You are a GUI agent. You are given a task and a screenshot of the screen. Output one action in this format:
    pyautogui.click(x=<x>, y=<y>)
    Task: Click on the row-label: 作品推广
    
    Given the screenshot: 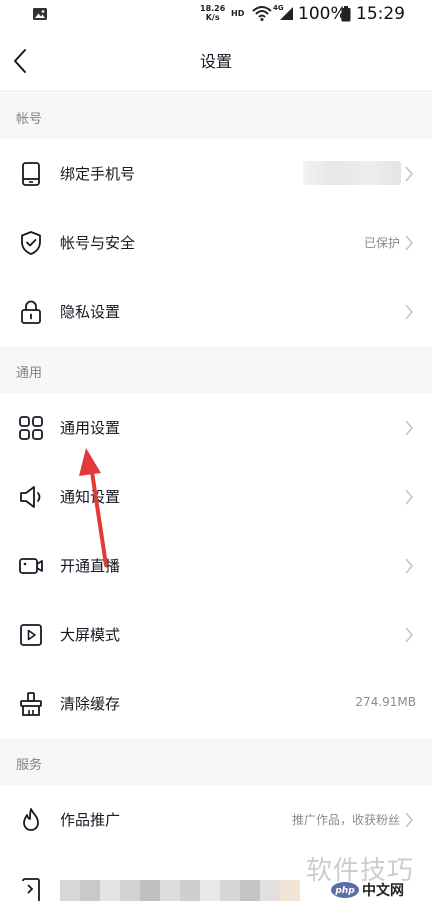 What is the action you would take?
    pyautogui.click(x=90, y=820)
    